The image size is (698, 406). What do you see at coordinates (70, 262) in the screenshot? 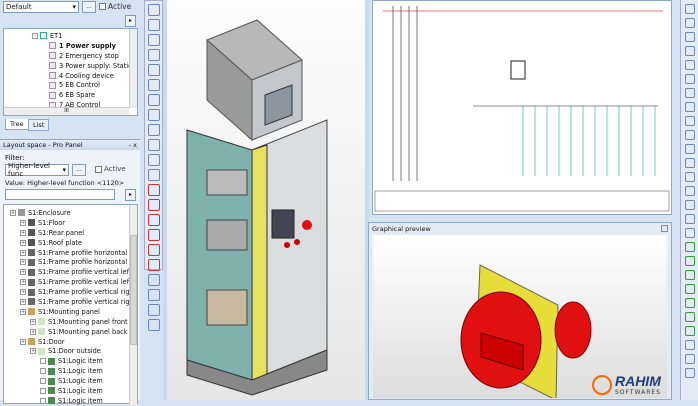
I see `layout-tree-item: + S1:Frame profile horizontal cc` at bounding box center [70, 262].